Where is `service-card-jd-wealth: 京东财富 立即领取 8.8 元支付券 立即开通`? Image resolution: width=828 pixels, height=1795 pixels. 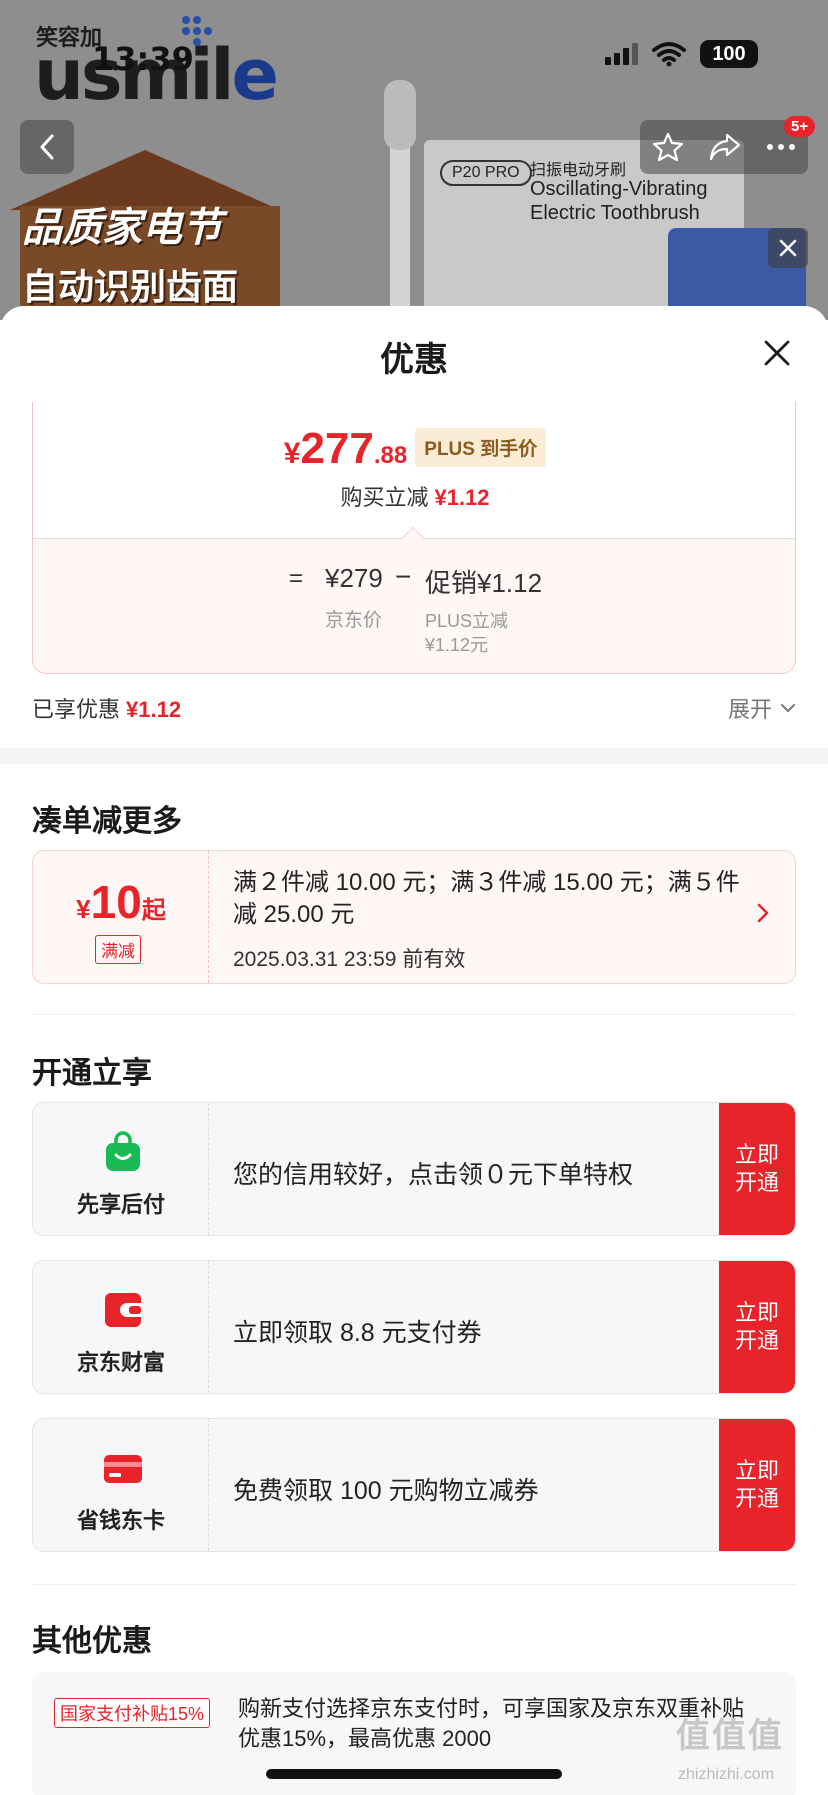 service-card-jd-wealth: 京东财富 立即领取 8.8 元支付券 立即开通 is located at coordinates (414, 1327).